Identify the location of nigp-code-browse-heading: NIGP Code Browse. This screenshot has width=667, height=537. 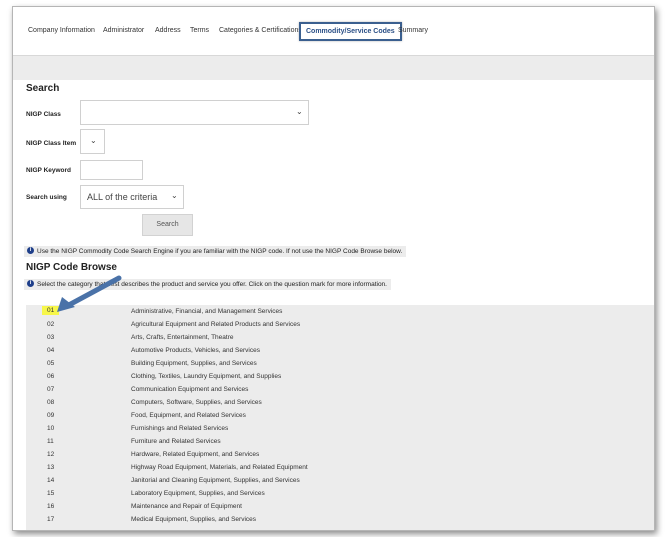
(71, 267).